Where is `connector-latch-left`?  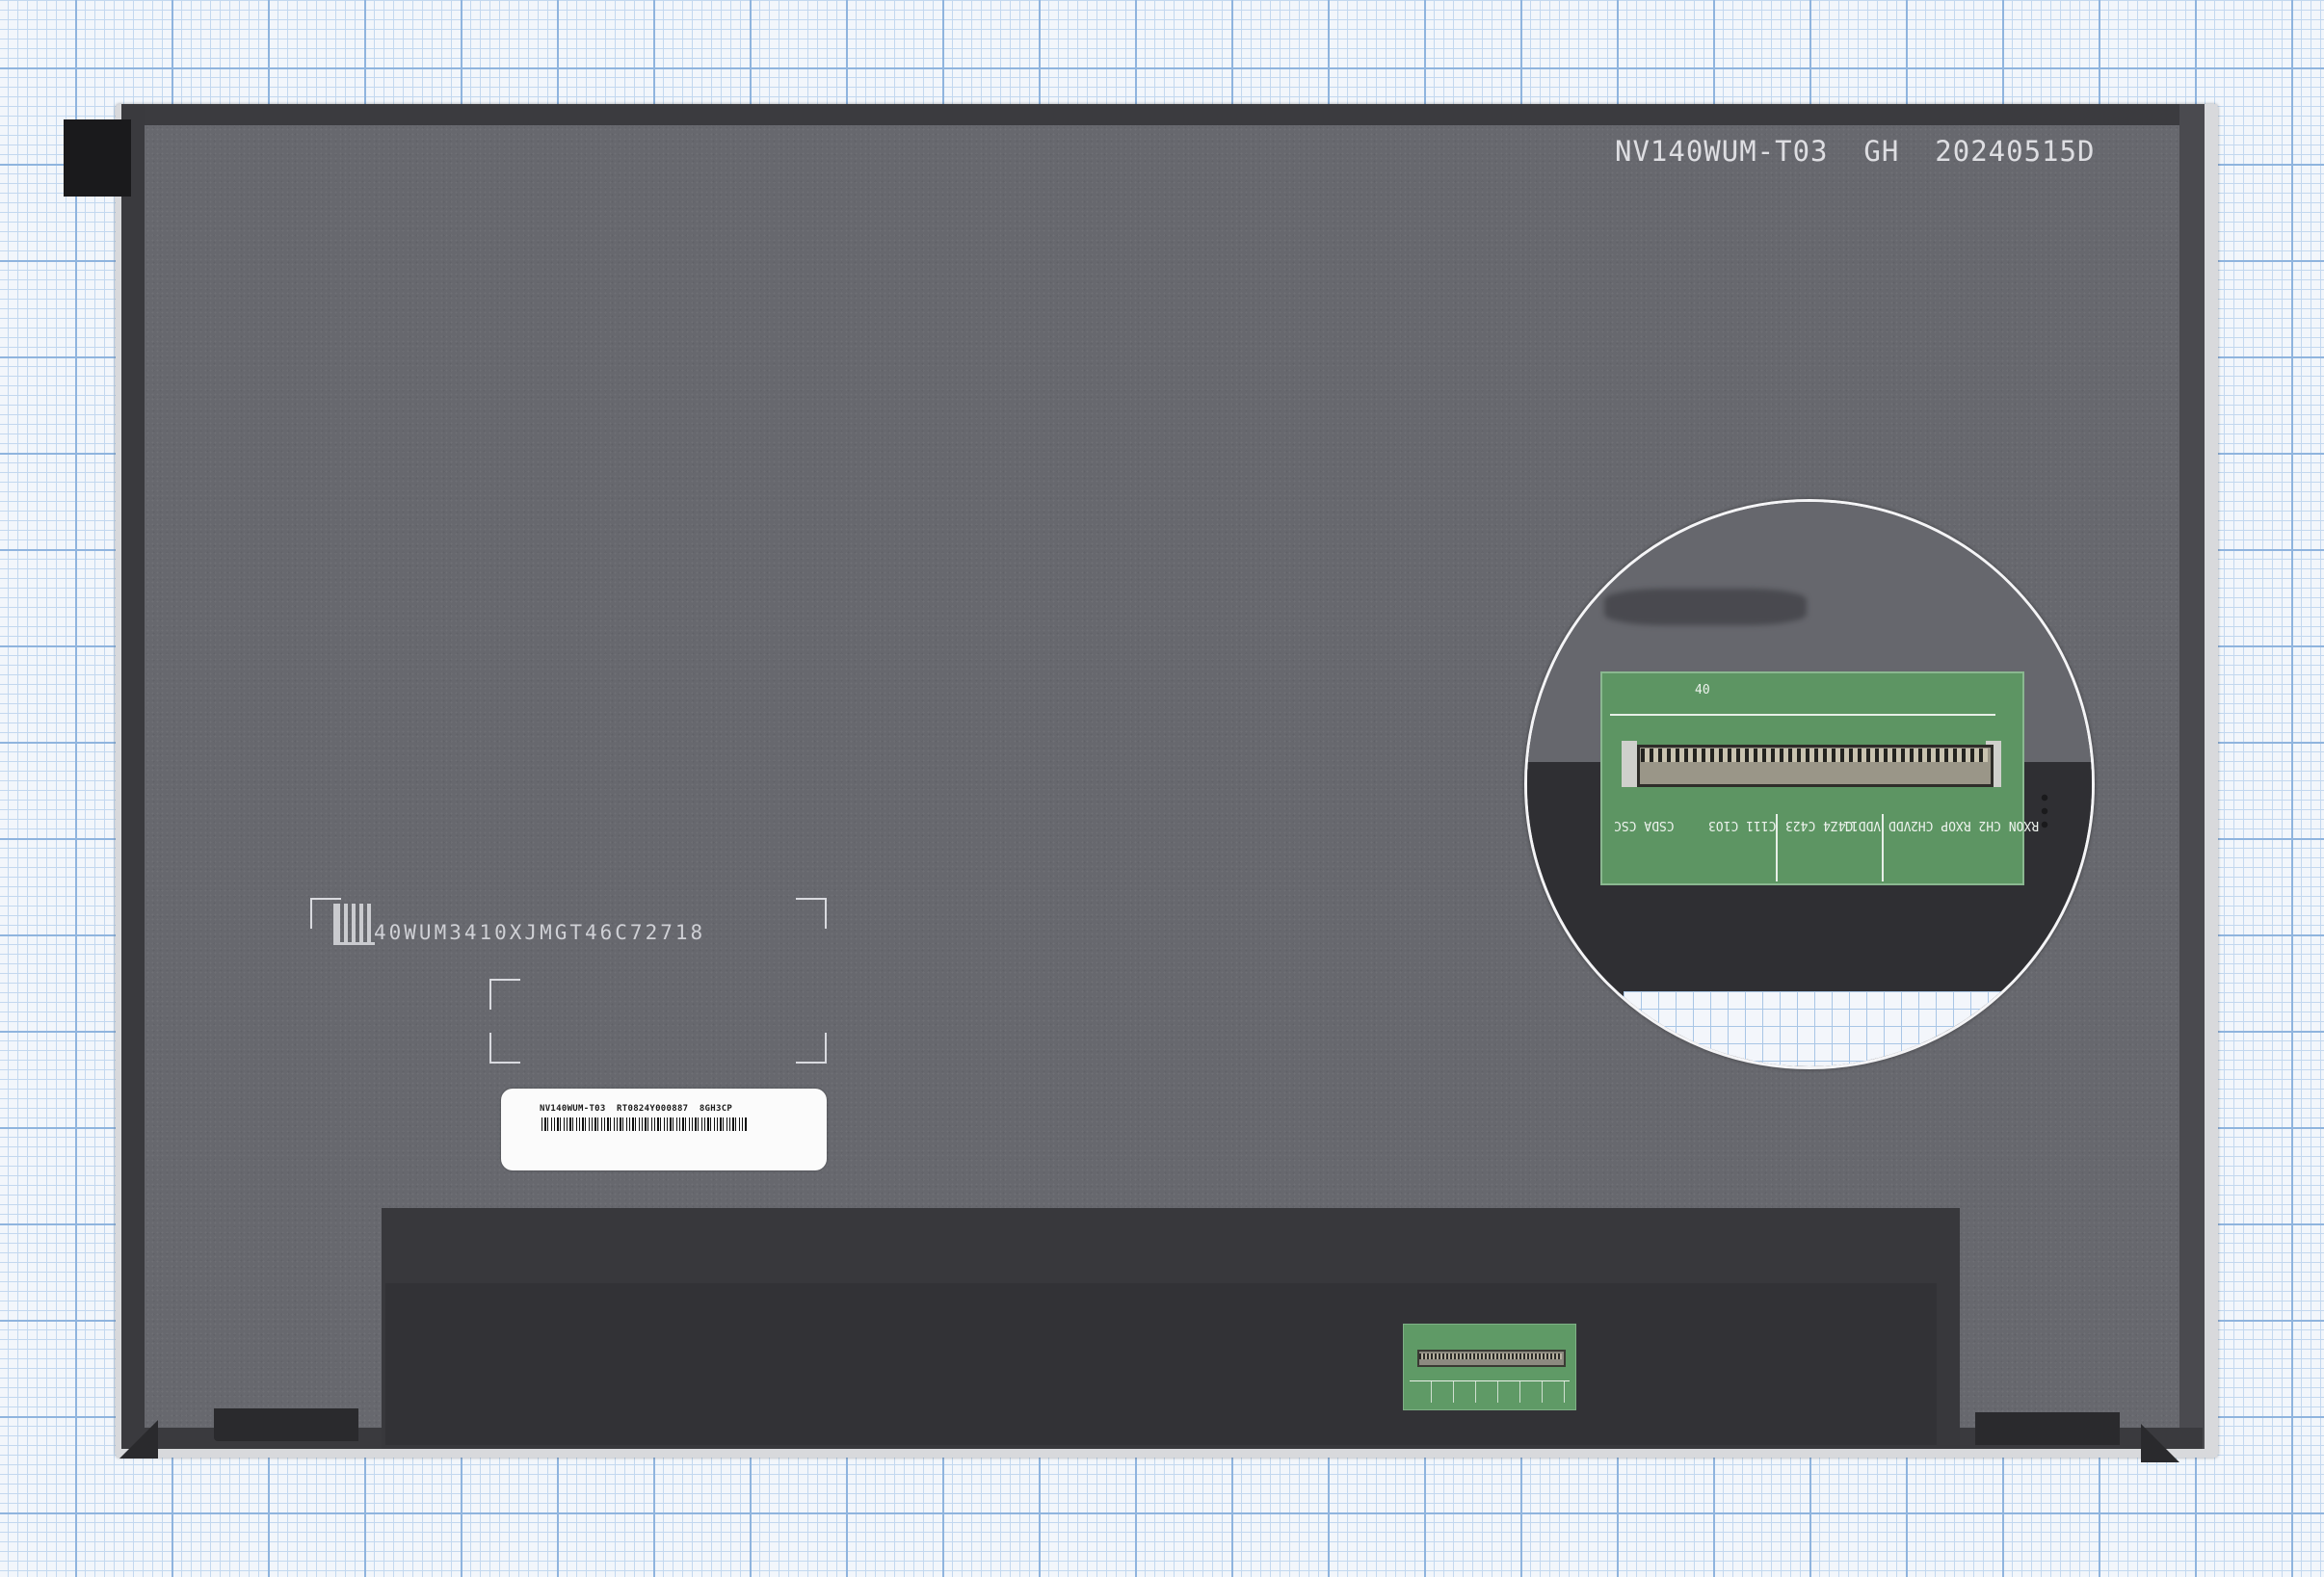
connector-latch-left is located at coordinates (1630, 764).